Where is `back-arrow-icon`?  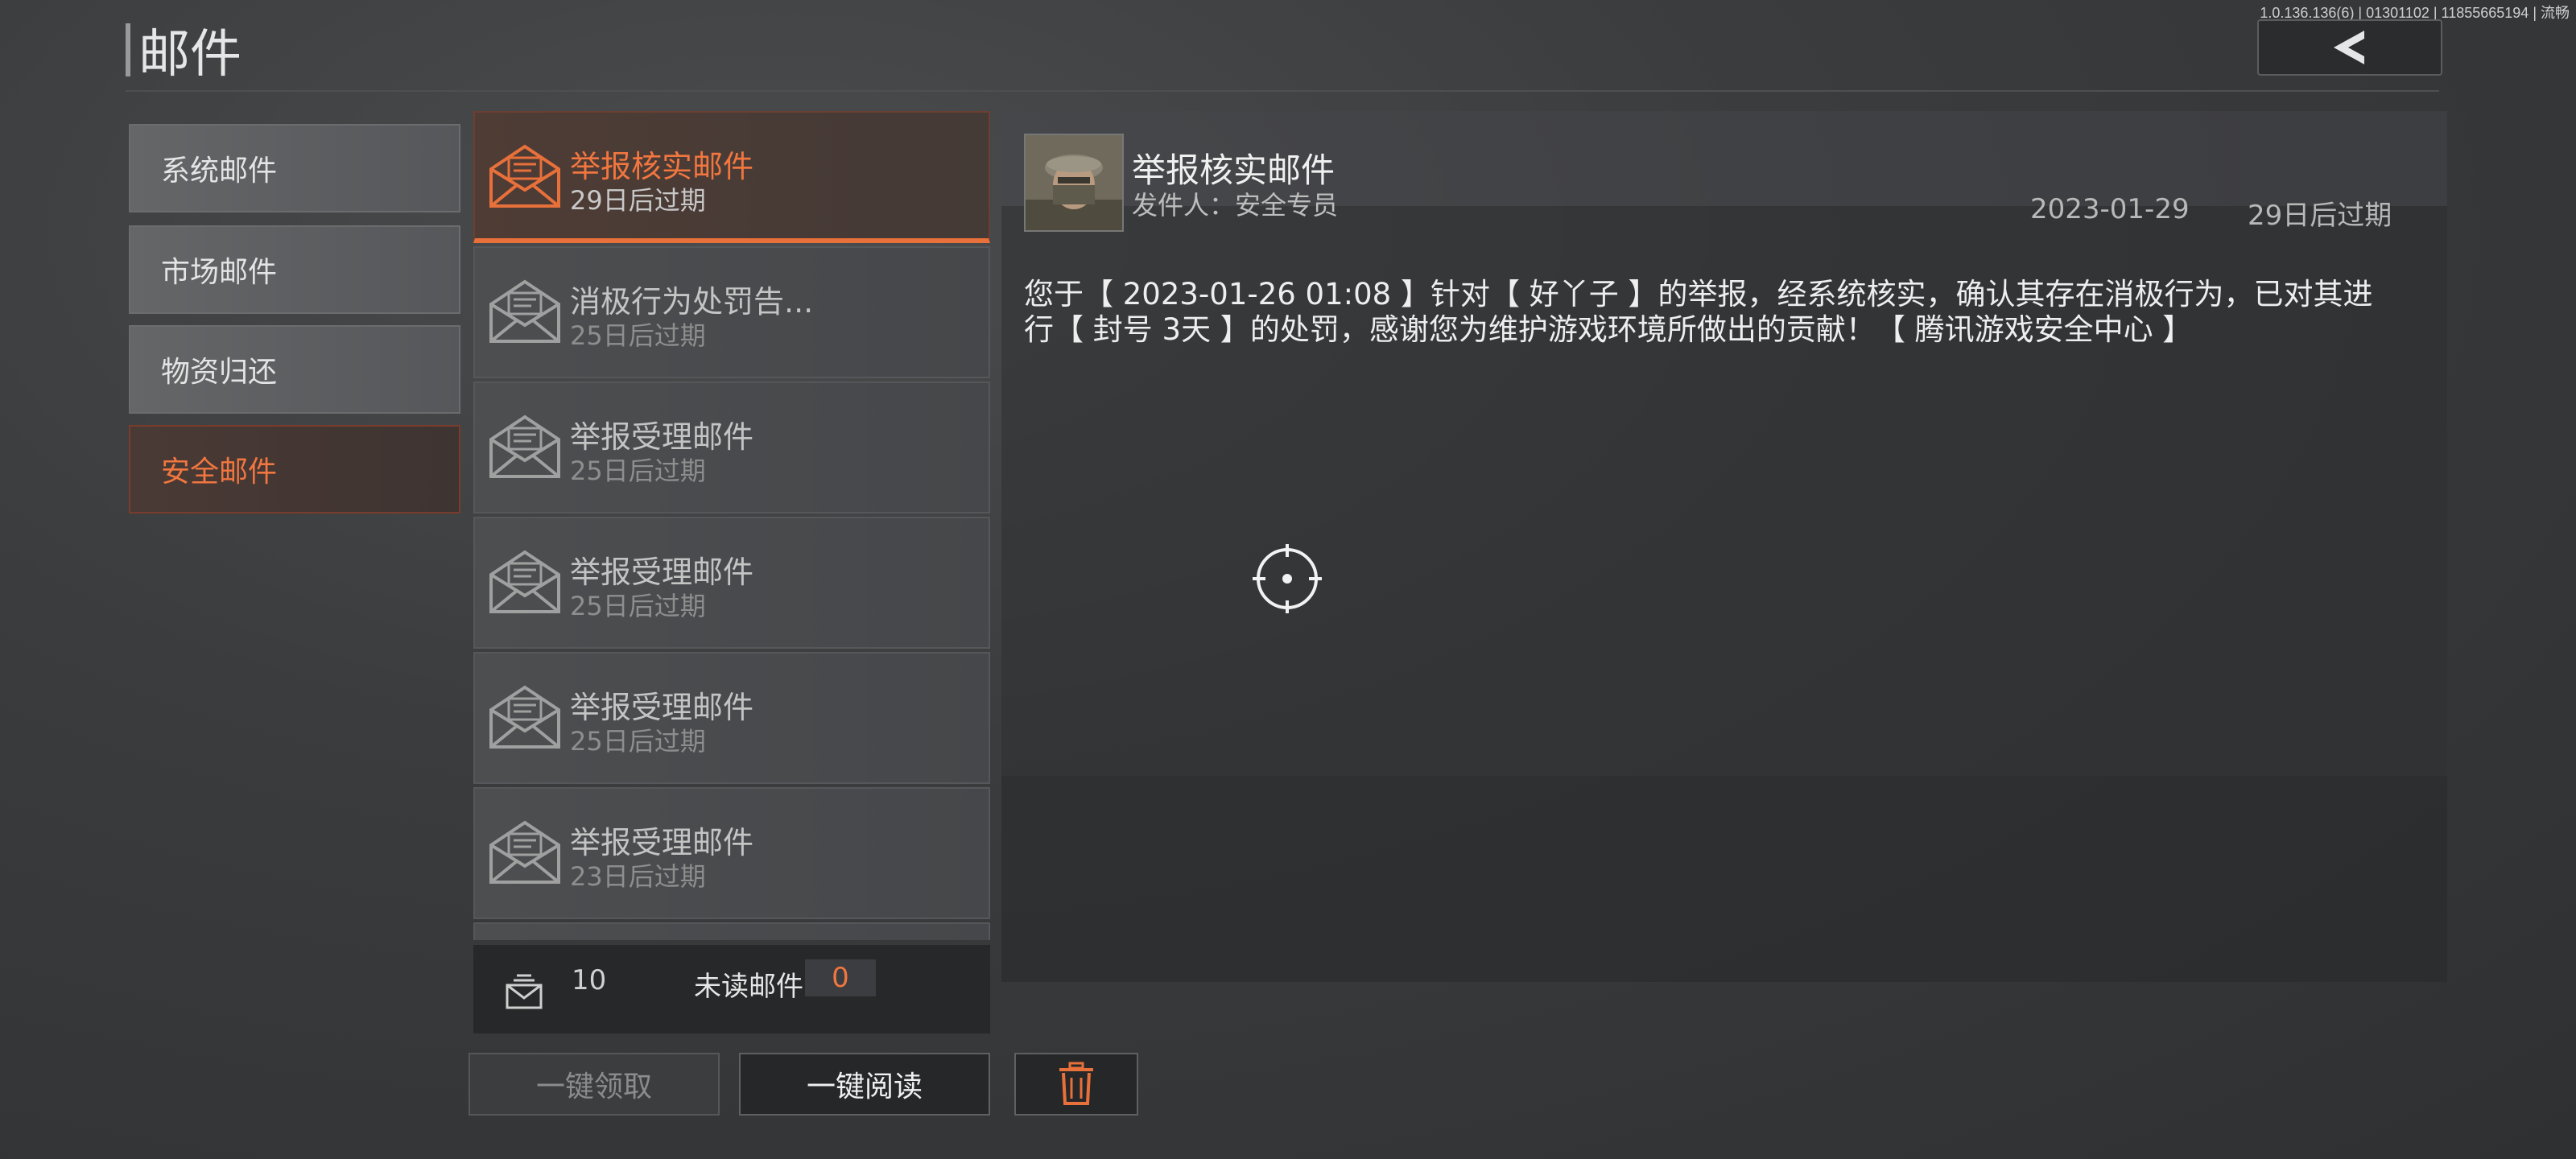 back-arrow-icon is located at coordinates (2349, 47).